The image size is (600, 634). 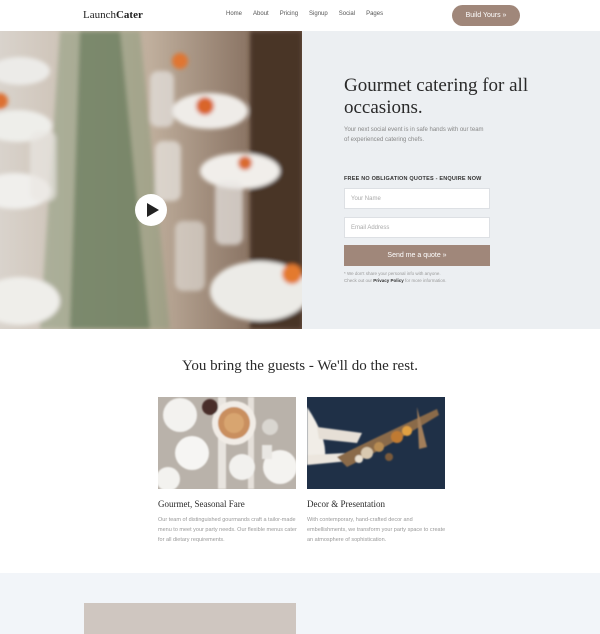 What do you see at coordinates (388, 280) in the screenshot?
I see `privacy-policy-link: Privacy Policy` at bounding box center [388, 280].